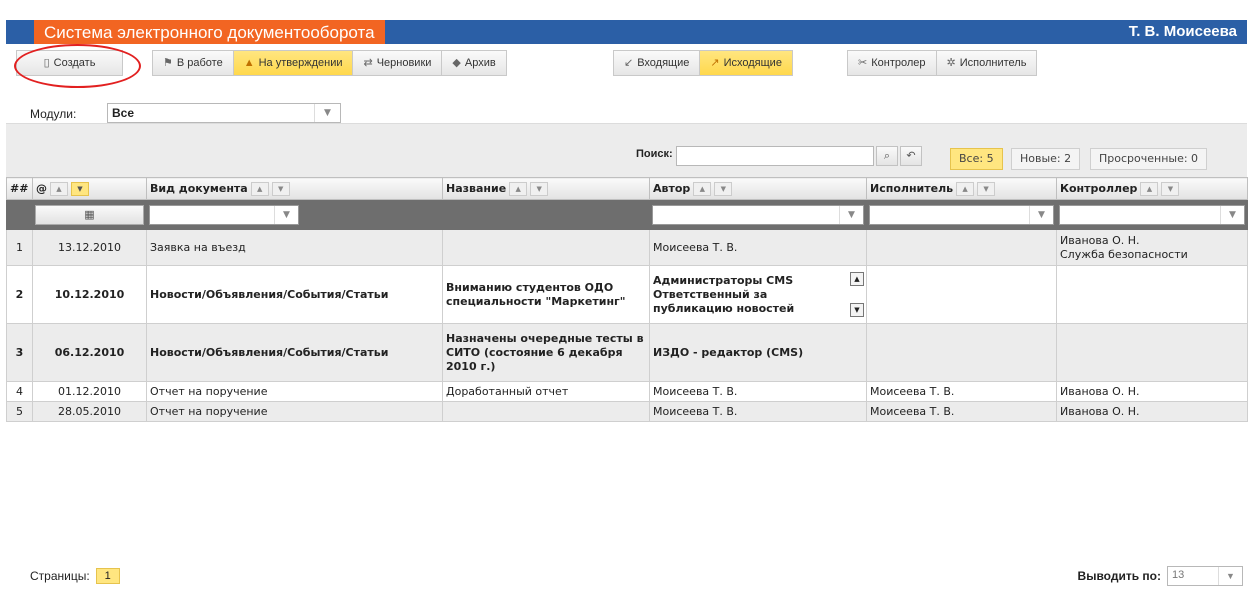 The image size is (1253, 594). What do you see at coordinates (758, 188) in the screenshot?
I see `column-header-author: Автор ▲ ▼` at bounding box center [758, 188].